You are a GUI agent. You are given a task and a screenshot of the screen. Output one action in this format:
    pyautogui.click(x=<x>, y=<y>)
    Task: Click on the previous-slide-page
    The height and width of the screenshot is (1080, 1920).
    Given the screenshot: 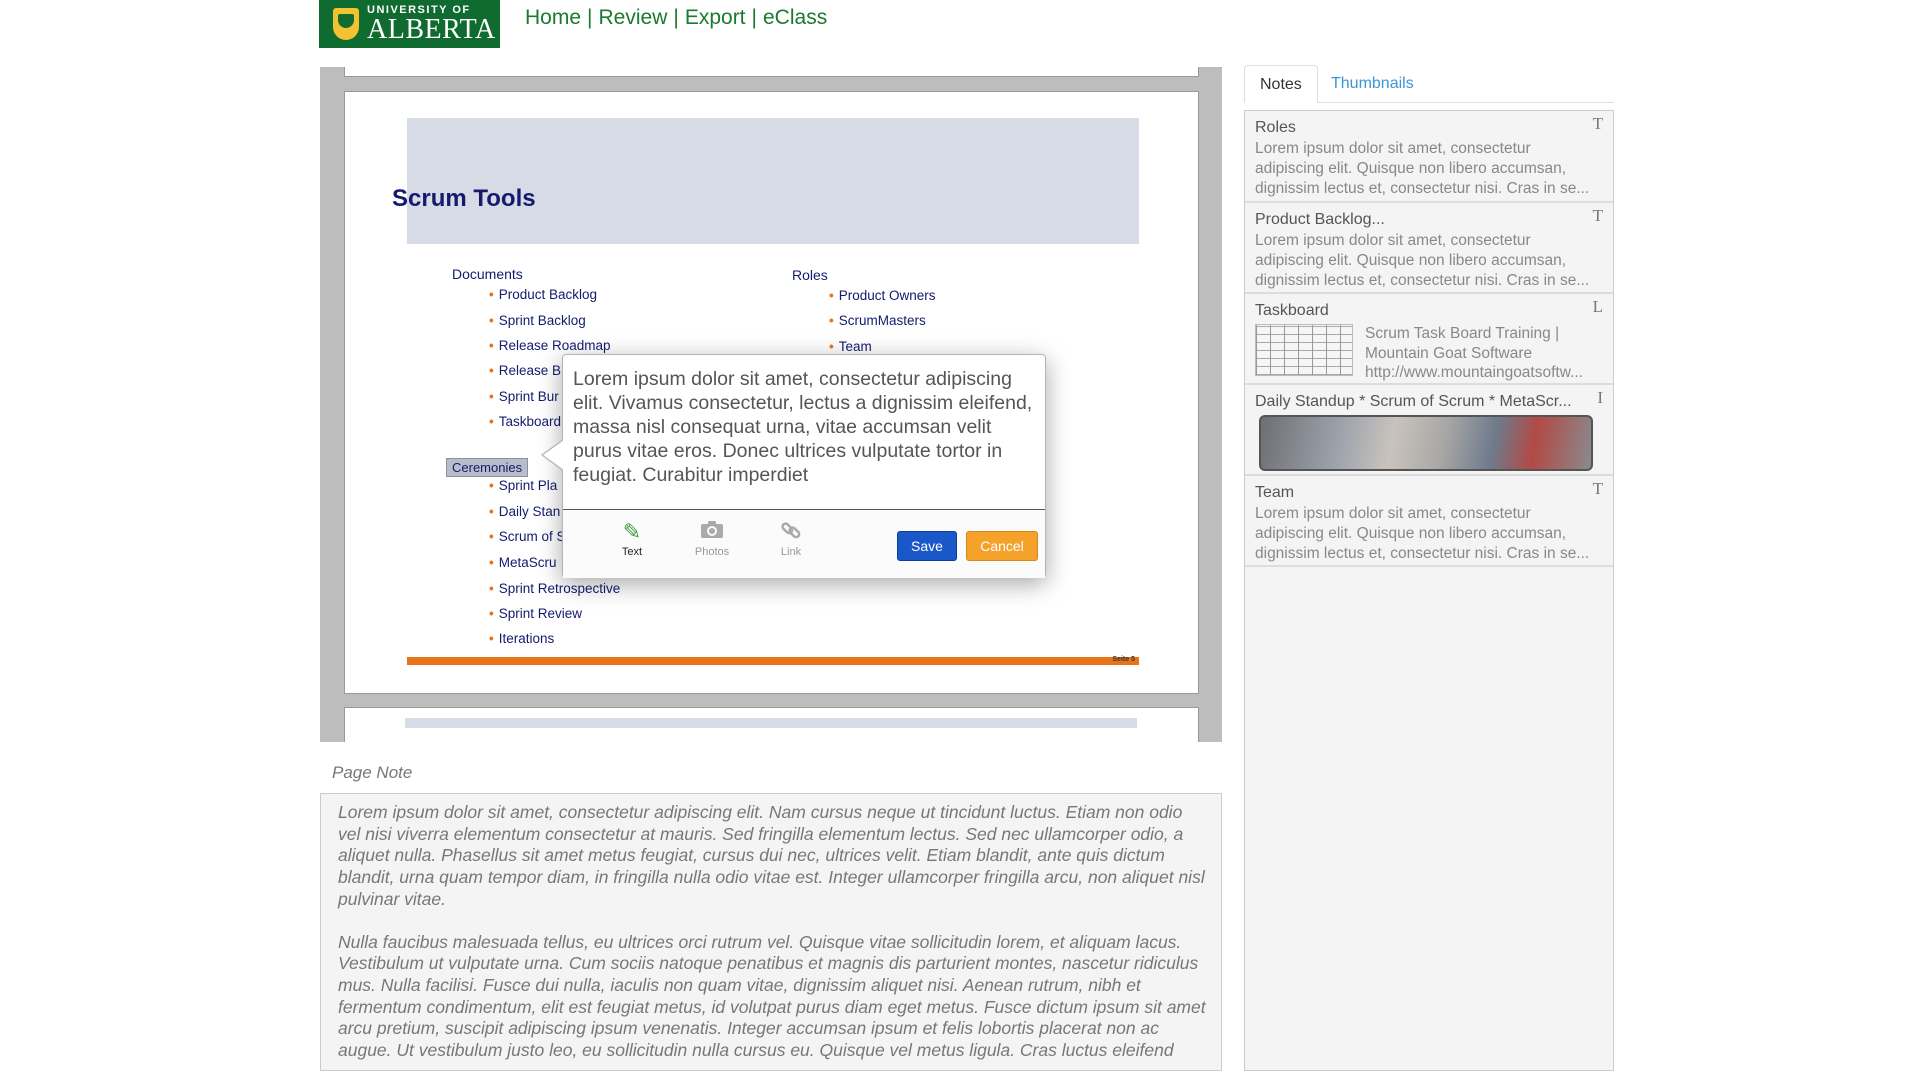 What is the action you would take?
    pyautogui.click(x=771, y=72)
    